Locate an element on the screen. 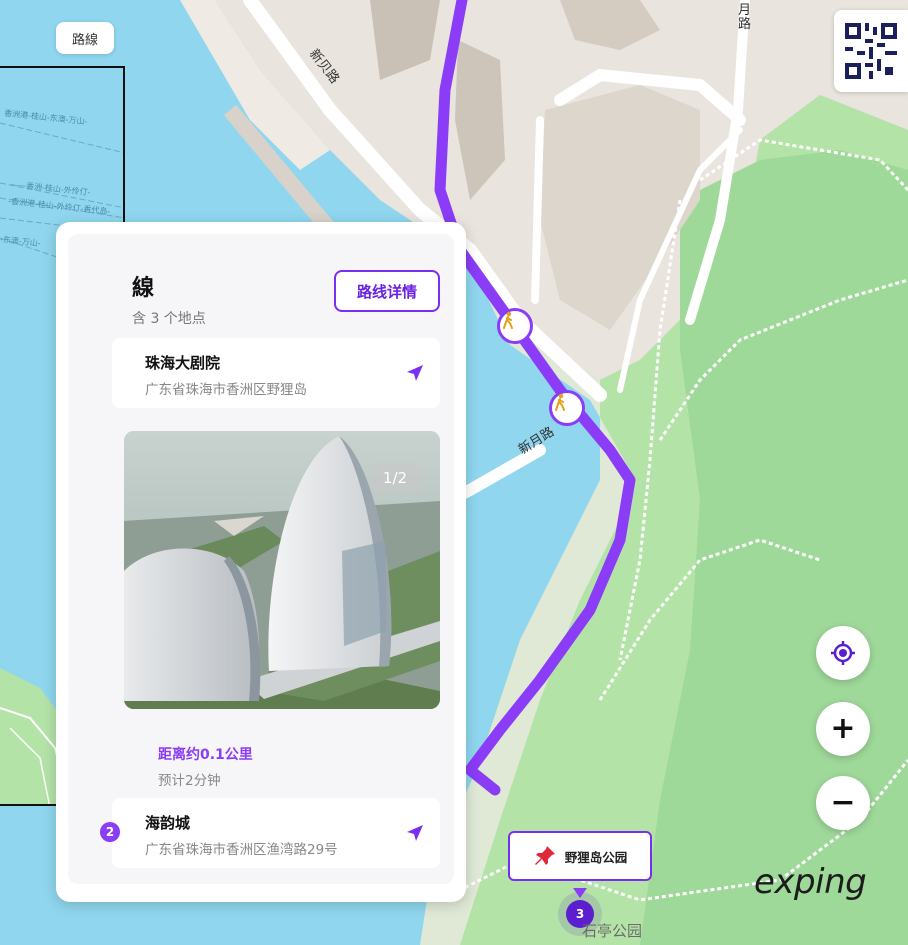 The image size is (908, 945). stop-name: 海韵城 is located at coordinates (168, 823).